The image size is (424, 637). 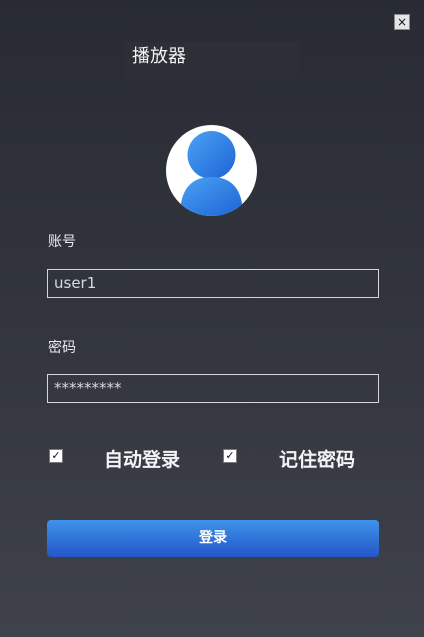 I want to click on close-icon: ×, so click(x=402, y=22).